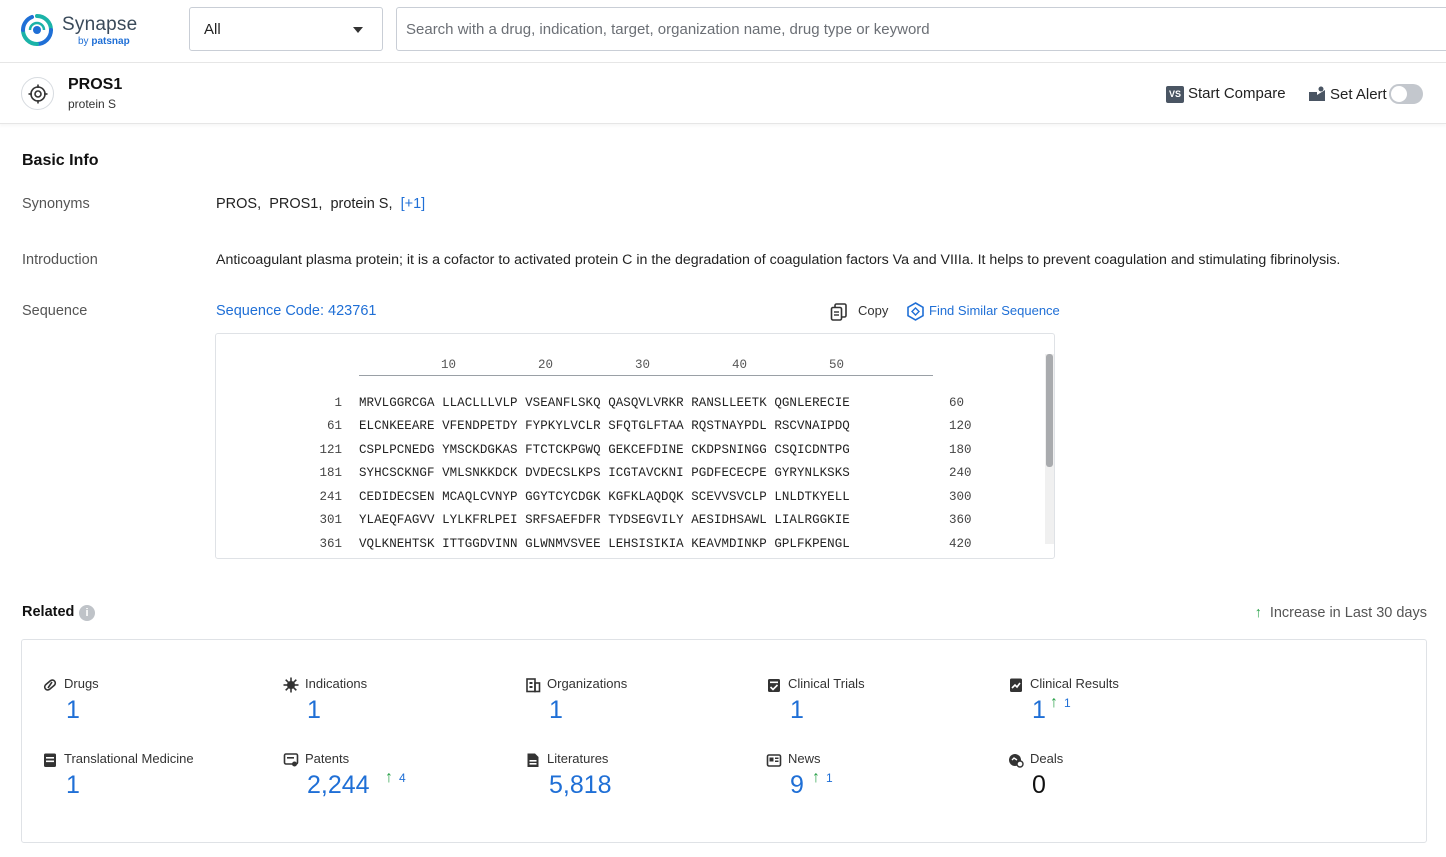 The image size is (1446, 857). I want to click on sequence-line-start: 301, so click(314, 520).